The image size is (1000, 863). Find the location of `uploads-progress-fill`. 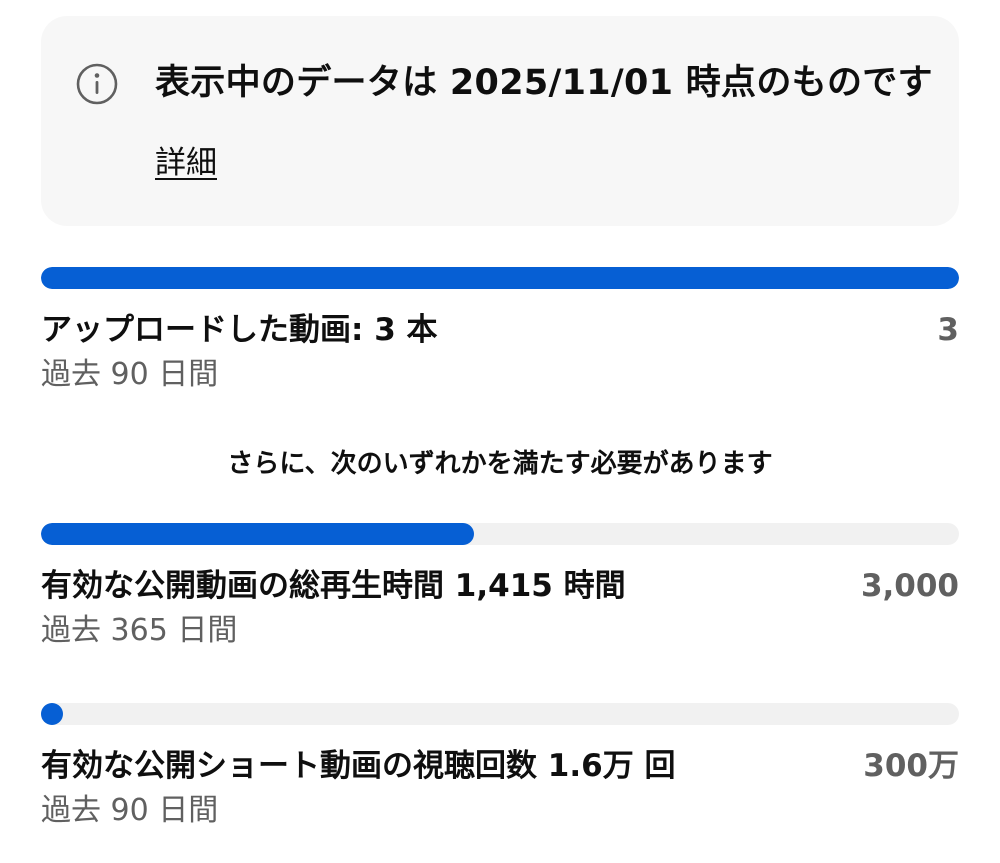

uploads-progress-fill is located at coordinates (500, 278).